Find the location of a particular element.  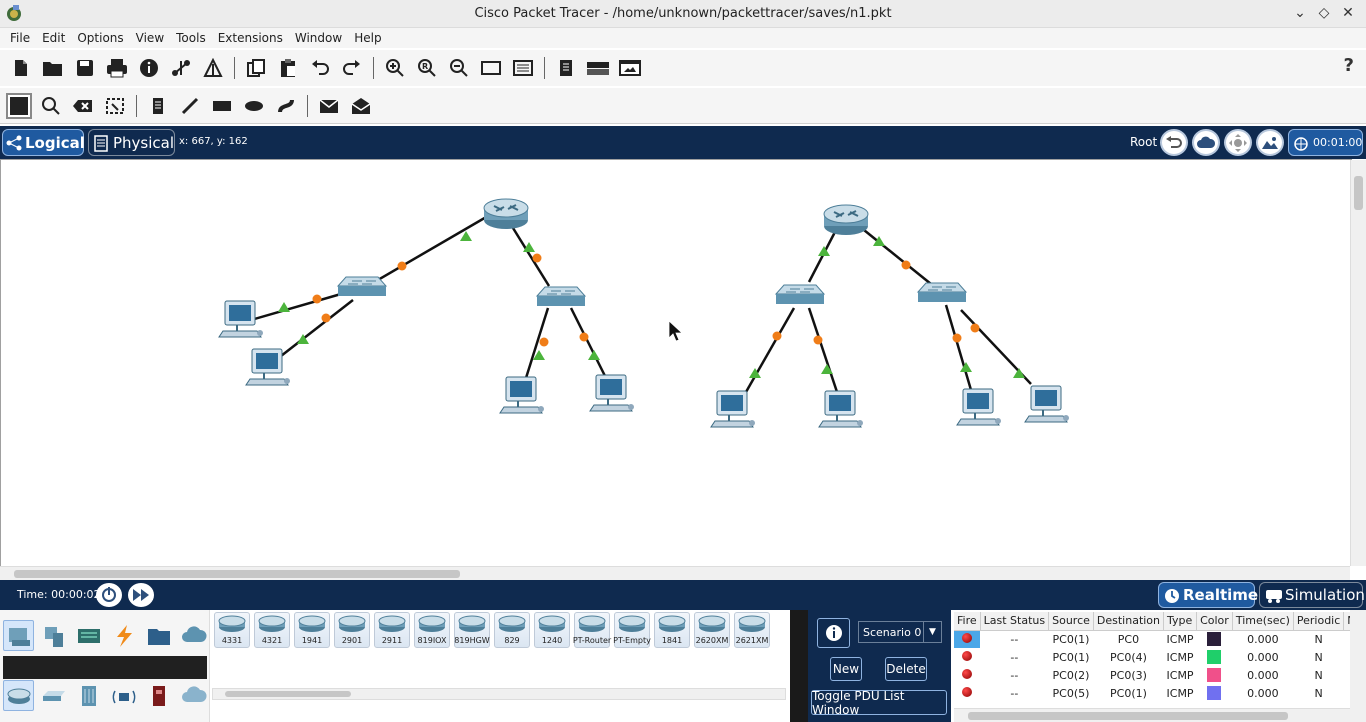

network-info-icon is located at coordinates (181, 68).